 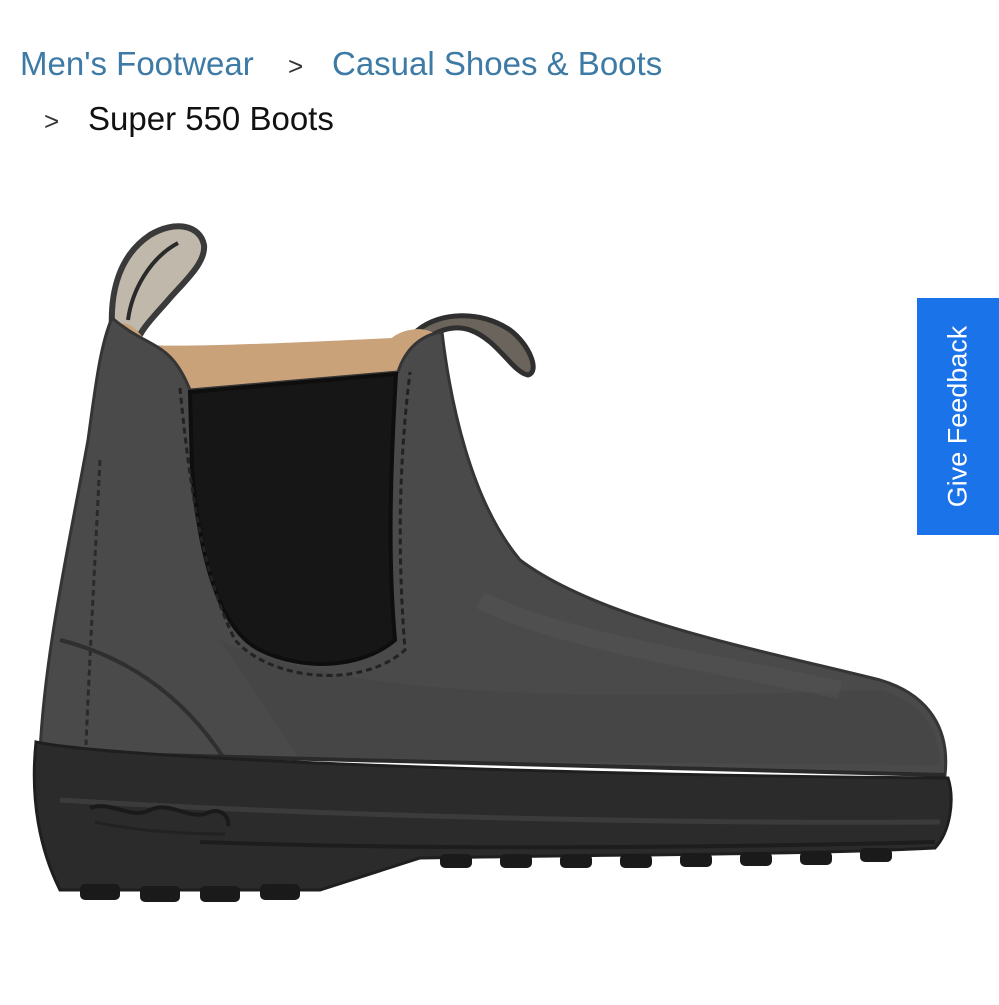 I want to click on give-feedback-button: Give Feedback, so click(x=958, y=416).